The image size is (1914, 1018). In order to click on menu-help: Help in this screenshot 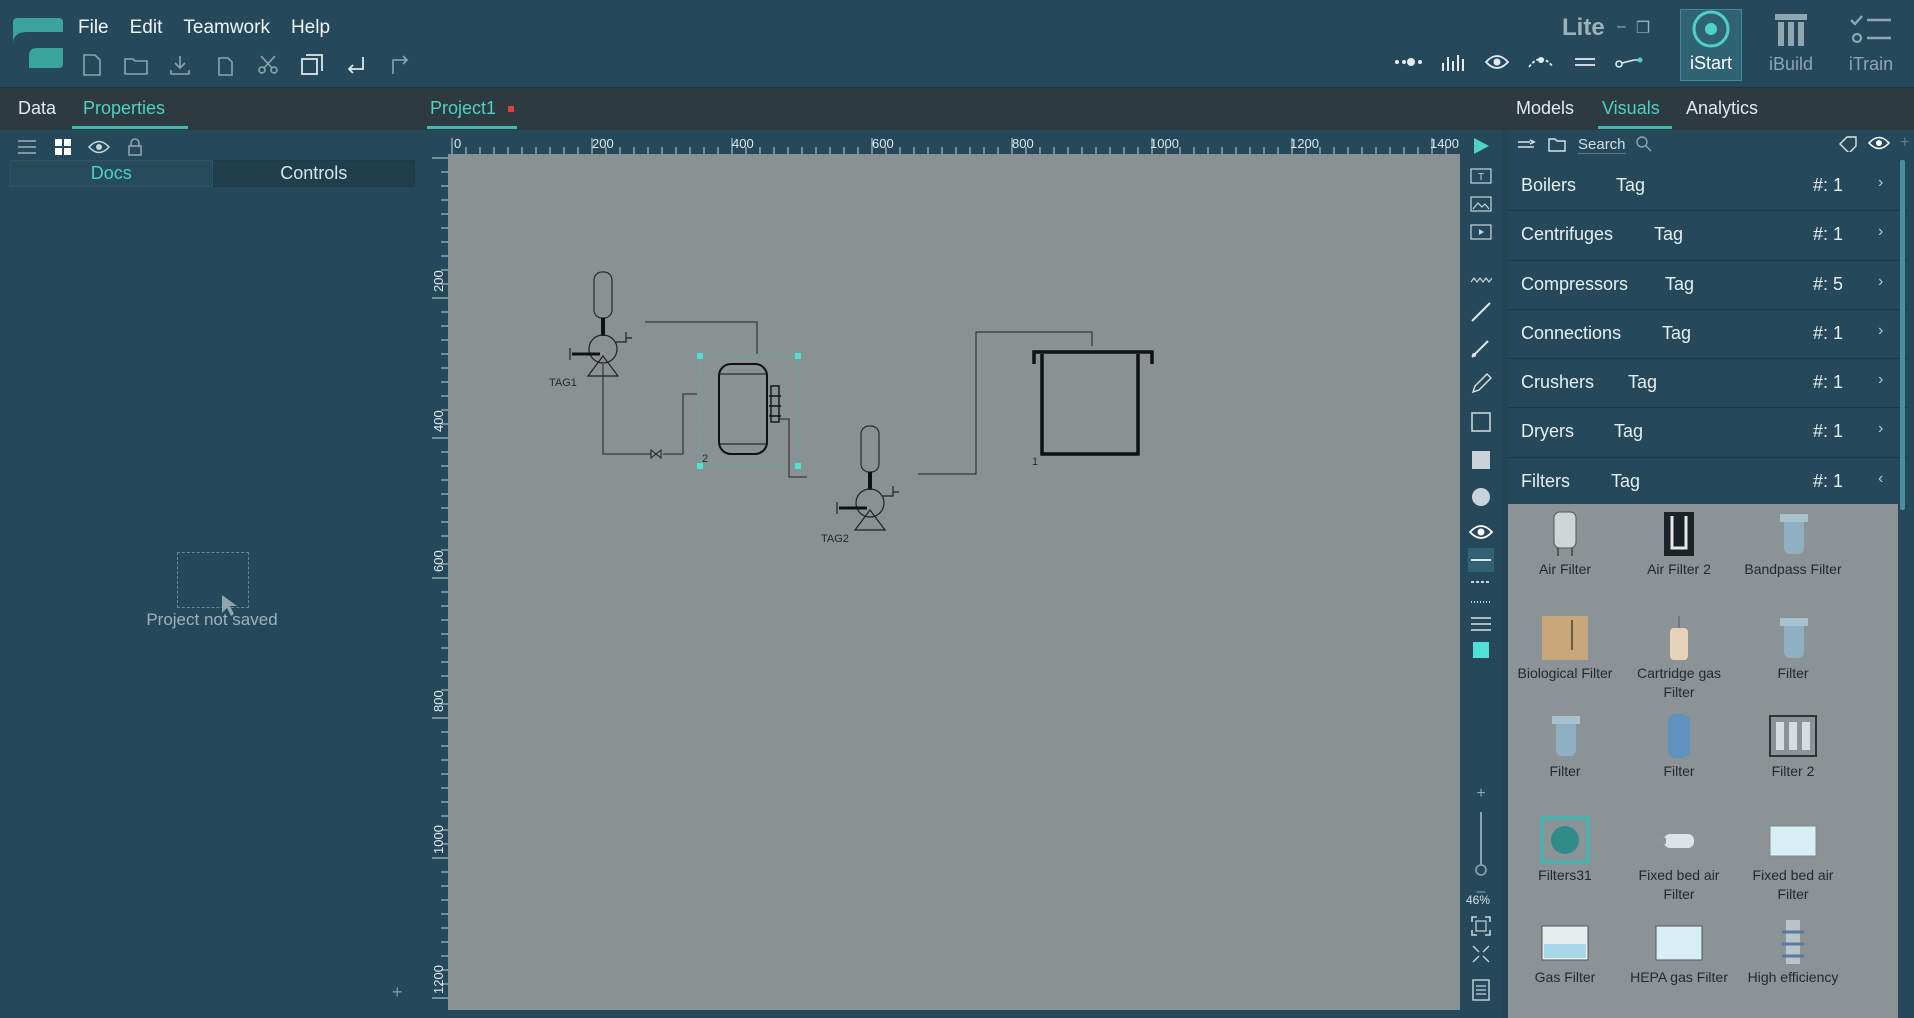, I will do `click(310, 28)`.